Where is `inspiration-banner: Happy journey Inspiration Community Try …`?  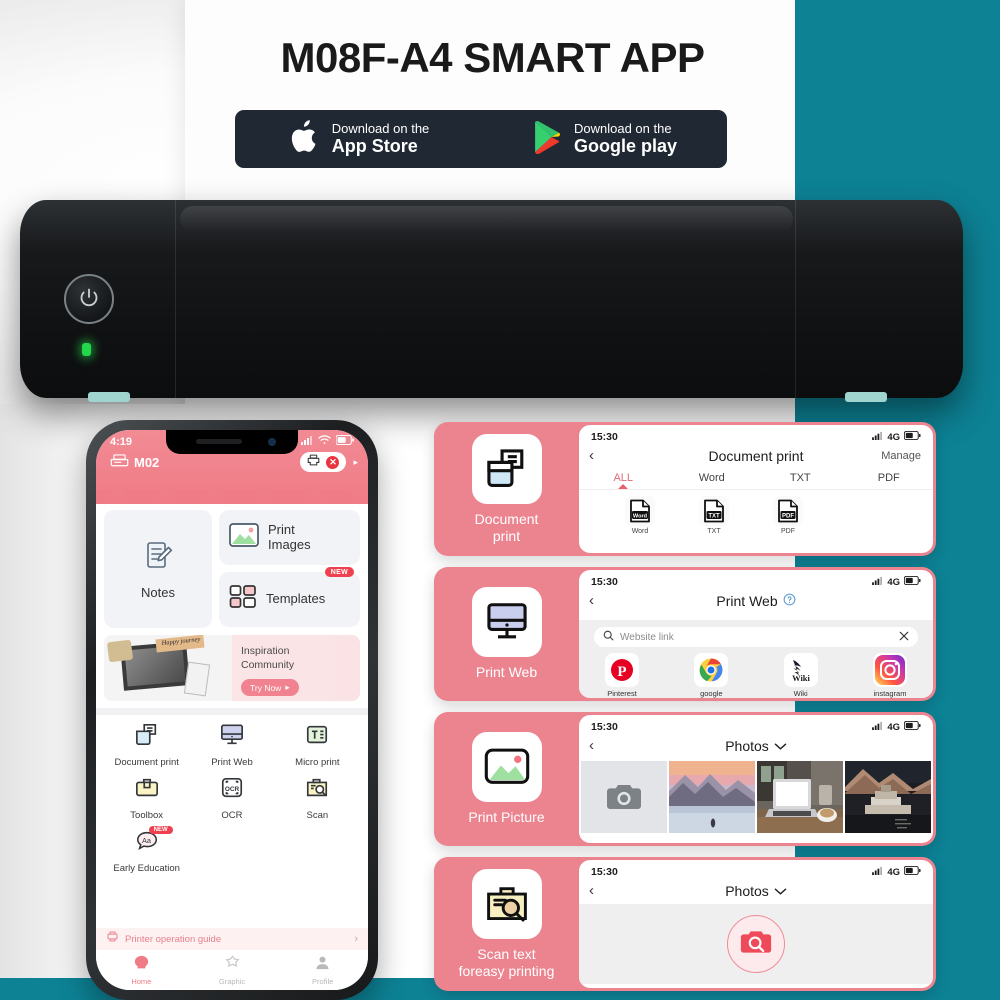
inspiration-banner: Happy journey Inspiration Community Try … is located at coordinates (232, 668).